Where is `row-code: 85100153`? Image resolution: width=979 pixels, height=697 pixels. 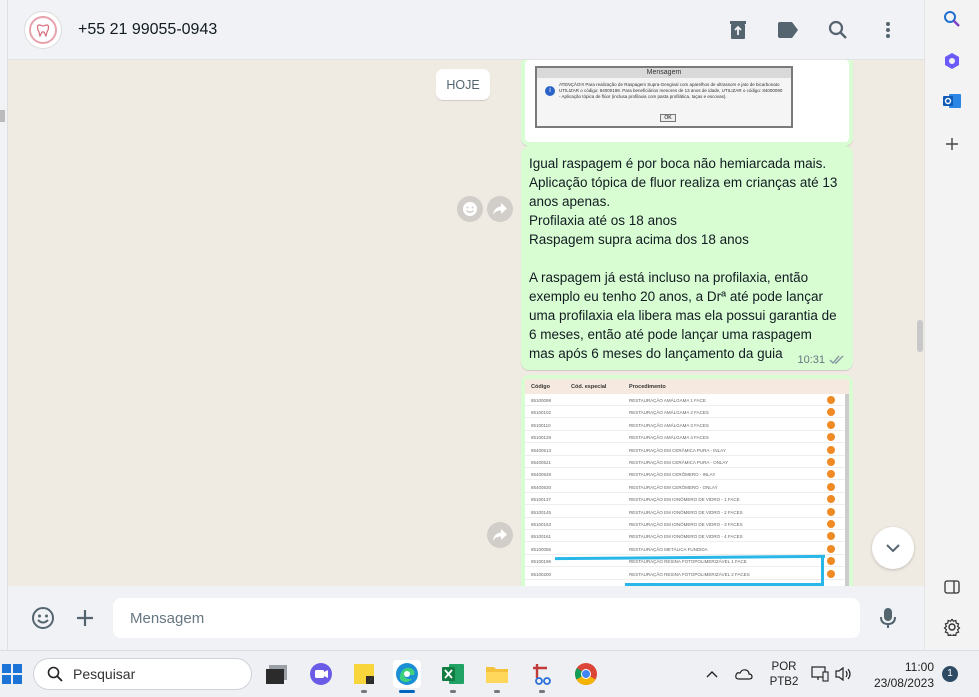
row-code: 85100153 is located at coordinates (541, 524).